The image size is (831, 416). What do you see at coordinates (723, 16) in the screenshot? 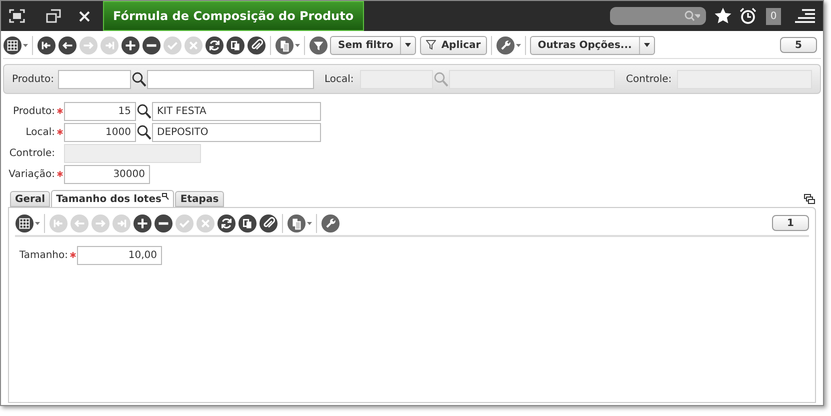
I see `star-icon` at bounding box center [723, 16].